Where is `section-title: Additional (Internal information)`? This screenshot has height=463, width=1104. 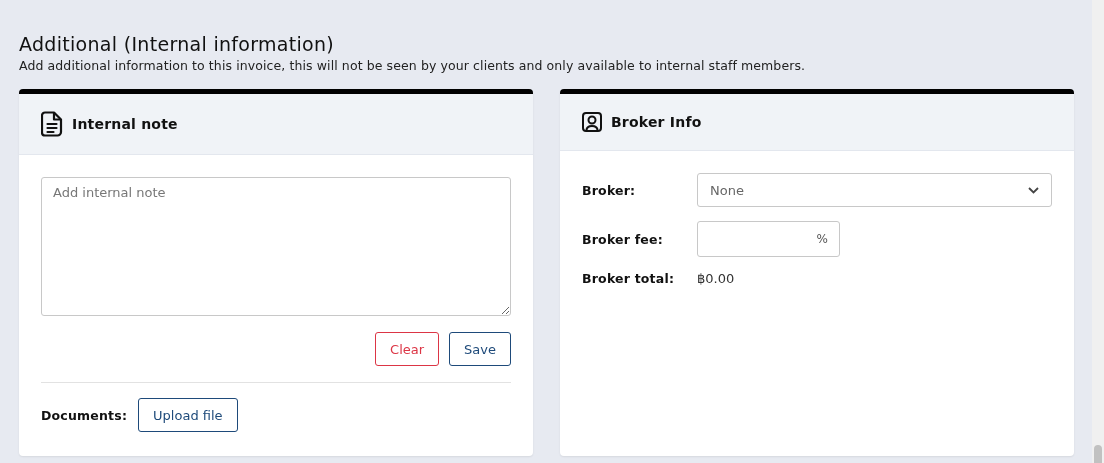
section-title: Additional (Internal information) is located at coordinates (177, 44).